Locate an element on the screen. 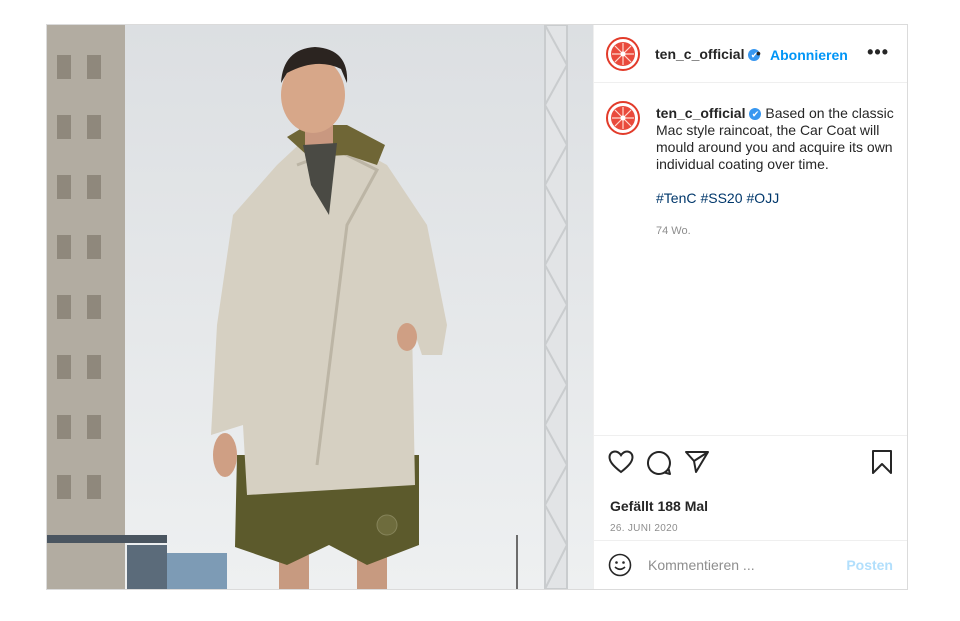 The width and height of the screenshot is (960, 621). caption-avatar is located at coordinates (623, 118).